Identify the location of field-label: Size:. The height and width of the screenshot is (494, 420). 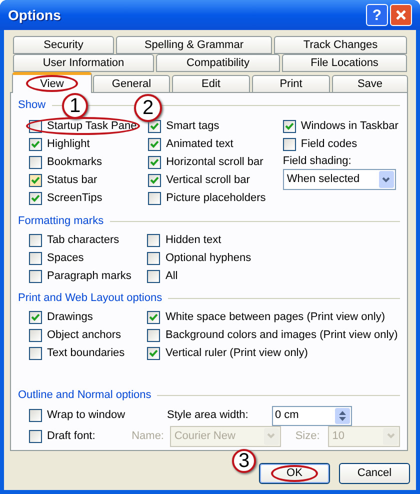
(308, 436).